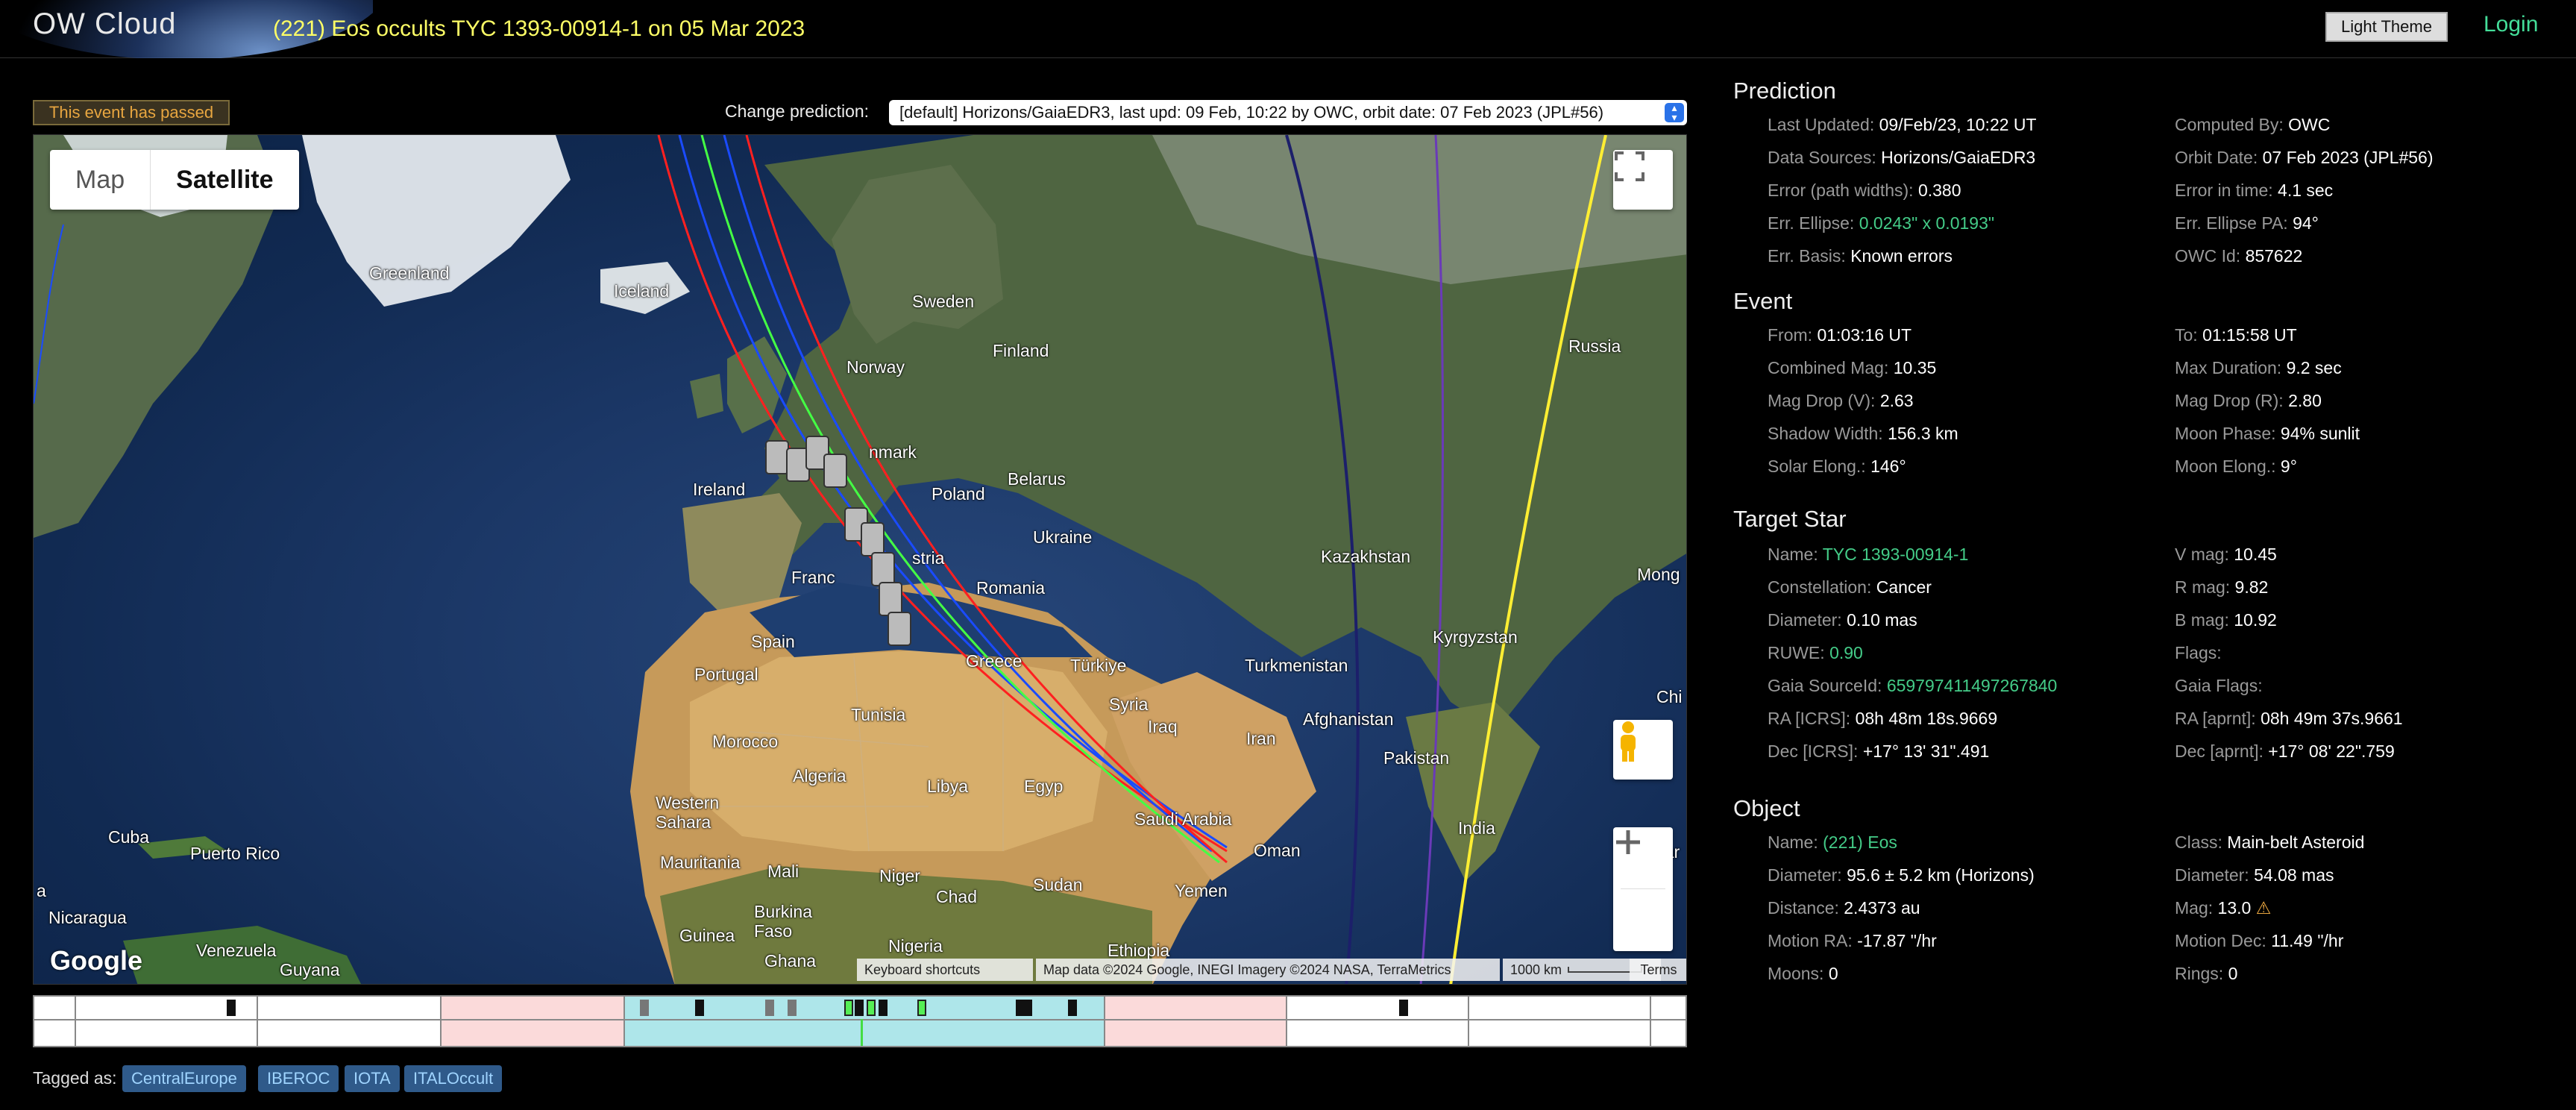 This screenshot has width=2576, height=1110. What do you see at coordinates (1139, 950) in the screenshot?
I see `label-ethiopia: Ethiopia` at bounding box center [1139, 950].